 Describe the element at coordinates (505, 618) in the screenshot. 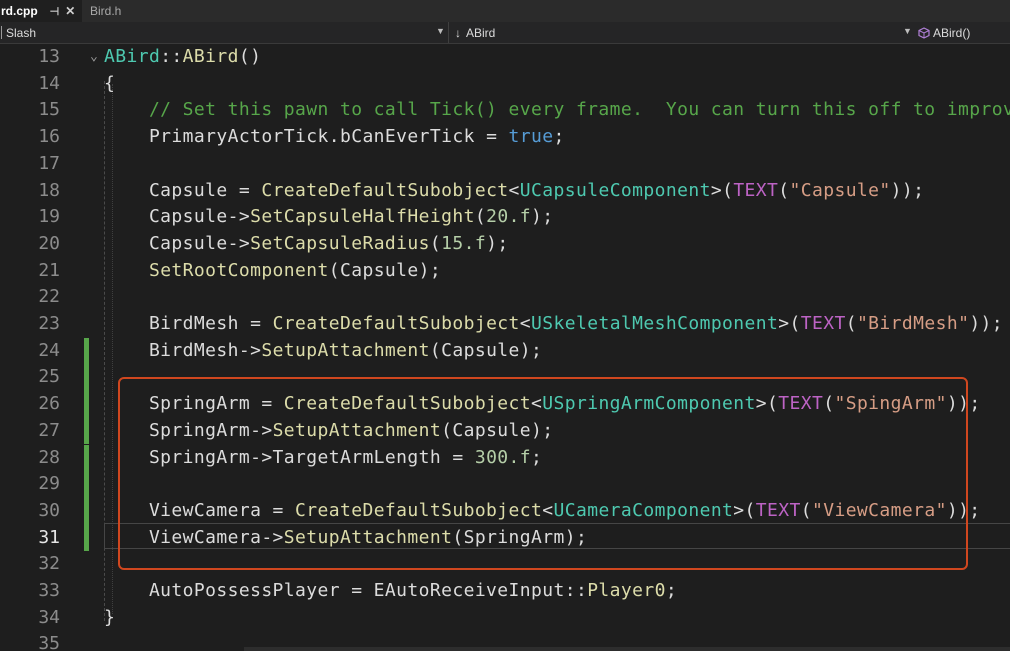

I see `code-line: 34}` at that location.